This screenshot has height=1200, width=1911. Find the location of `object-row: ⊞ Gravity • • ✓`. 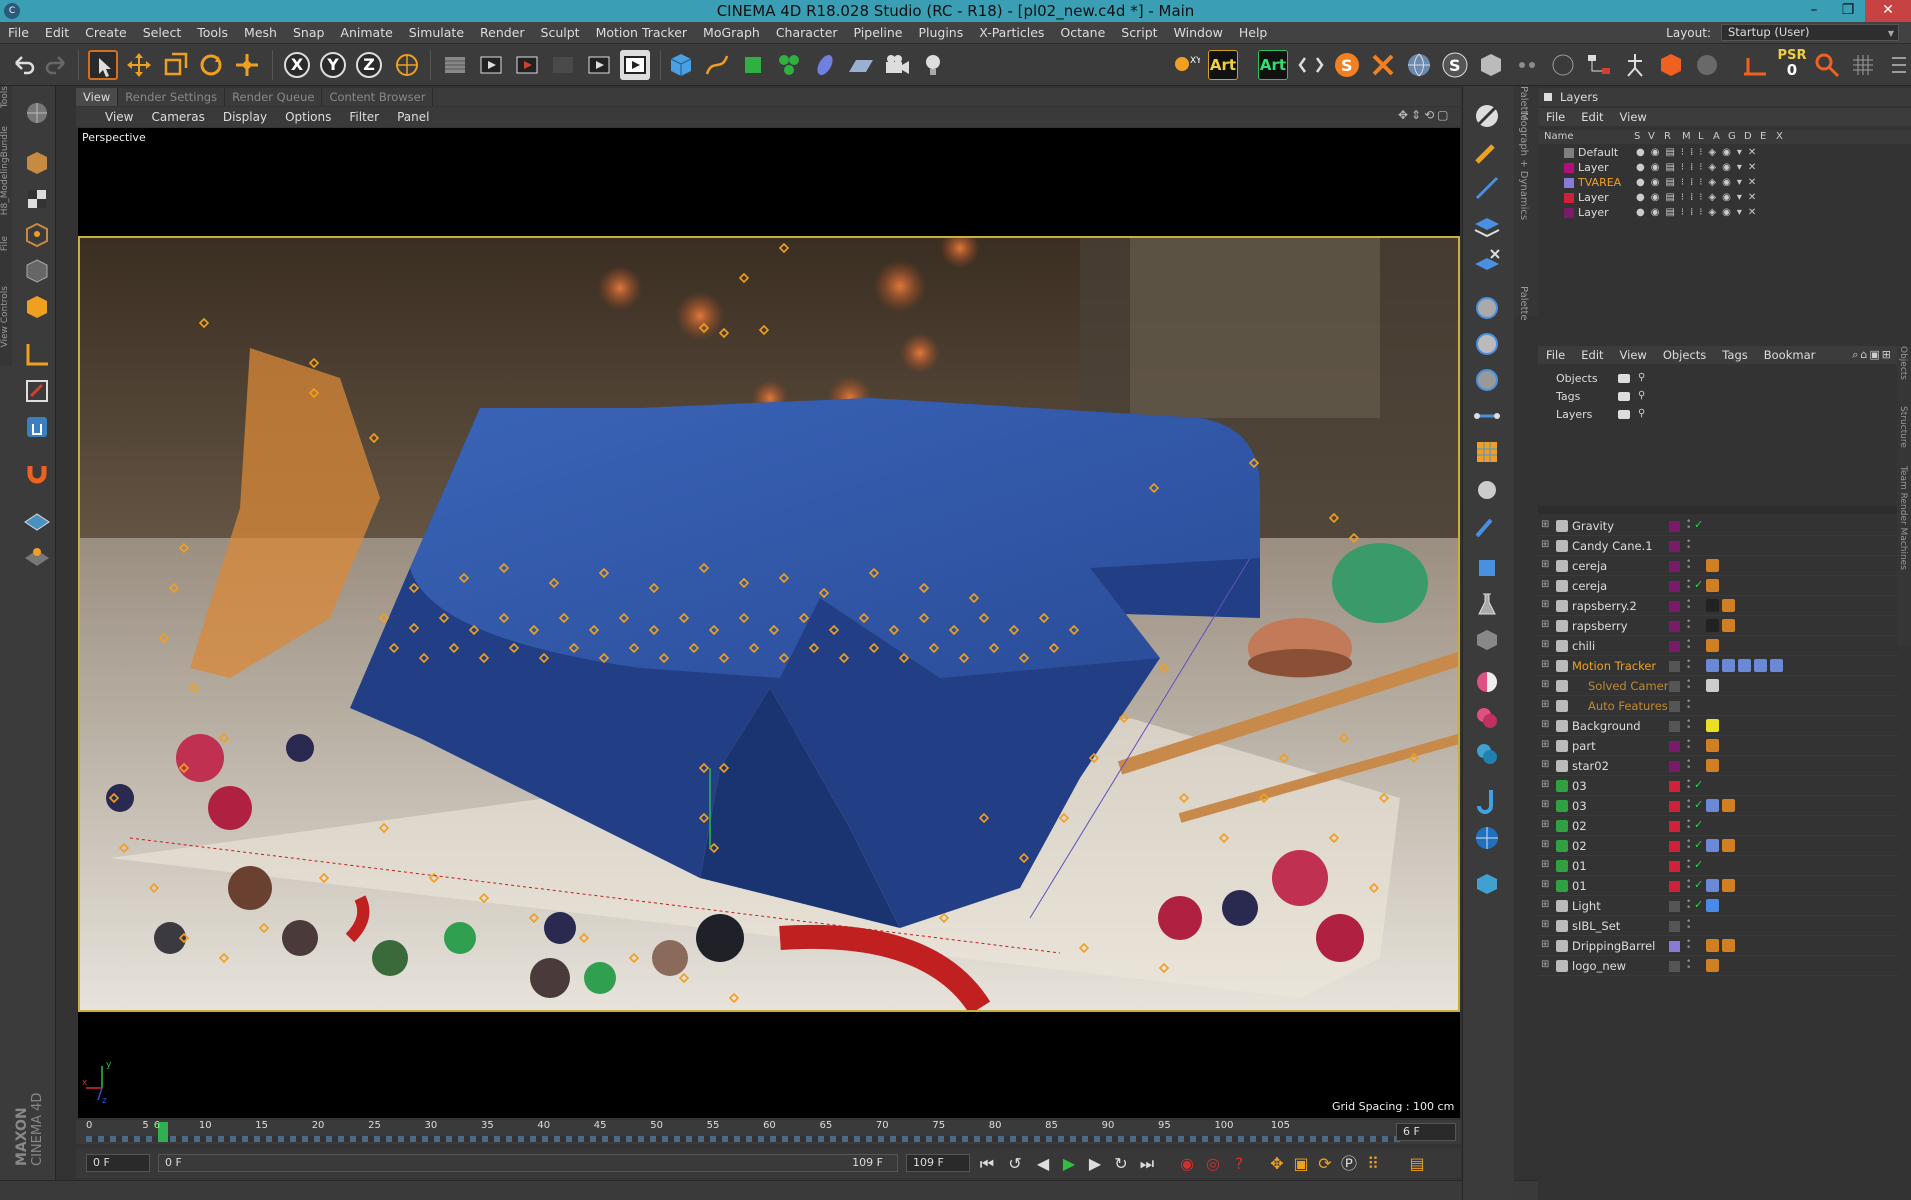

object-row: ⊞ Gravity • • ✓ is located at coordinates (1718, 526).